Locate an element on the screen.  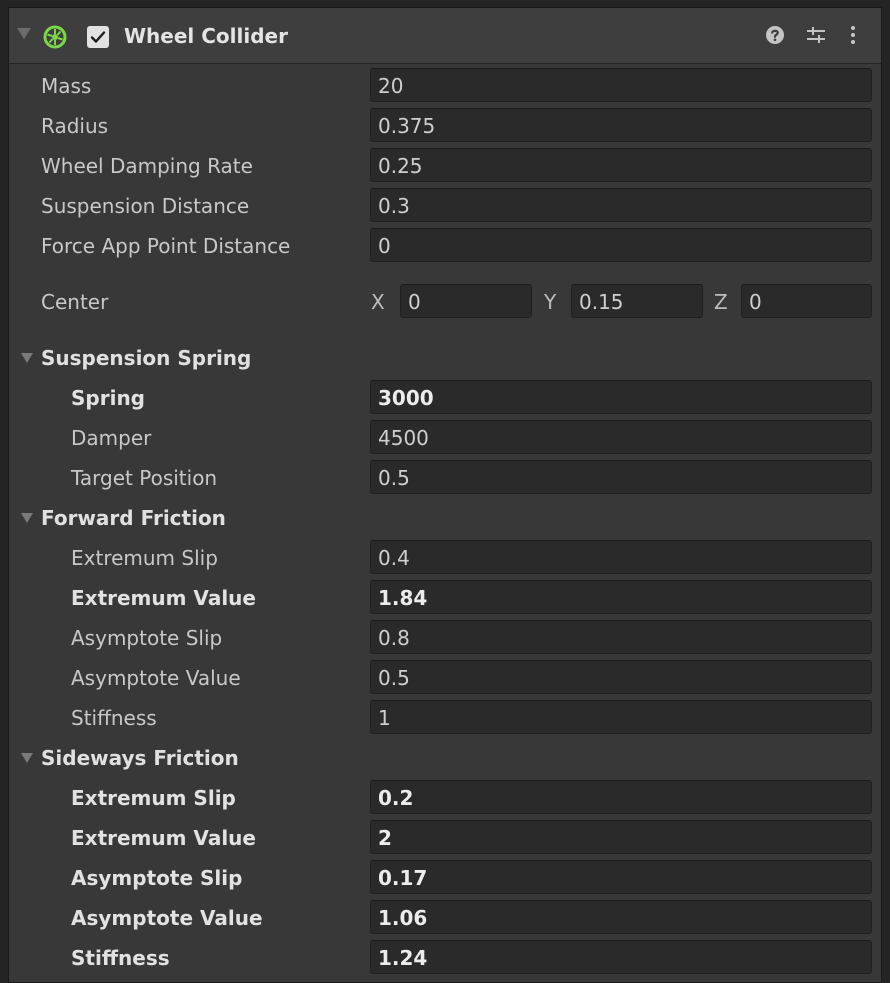
suspension-distance-field: 0.3 is located at coordinates (621, 205).